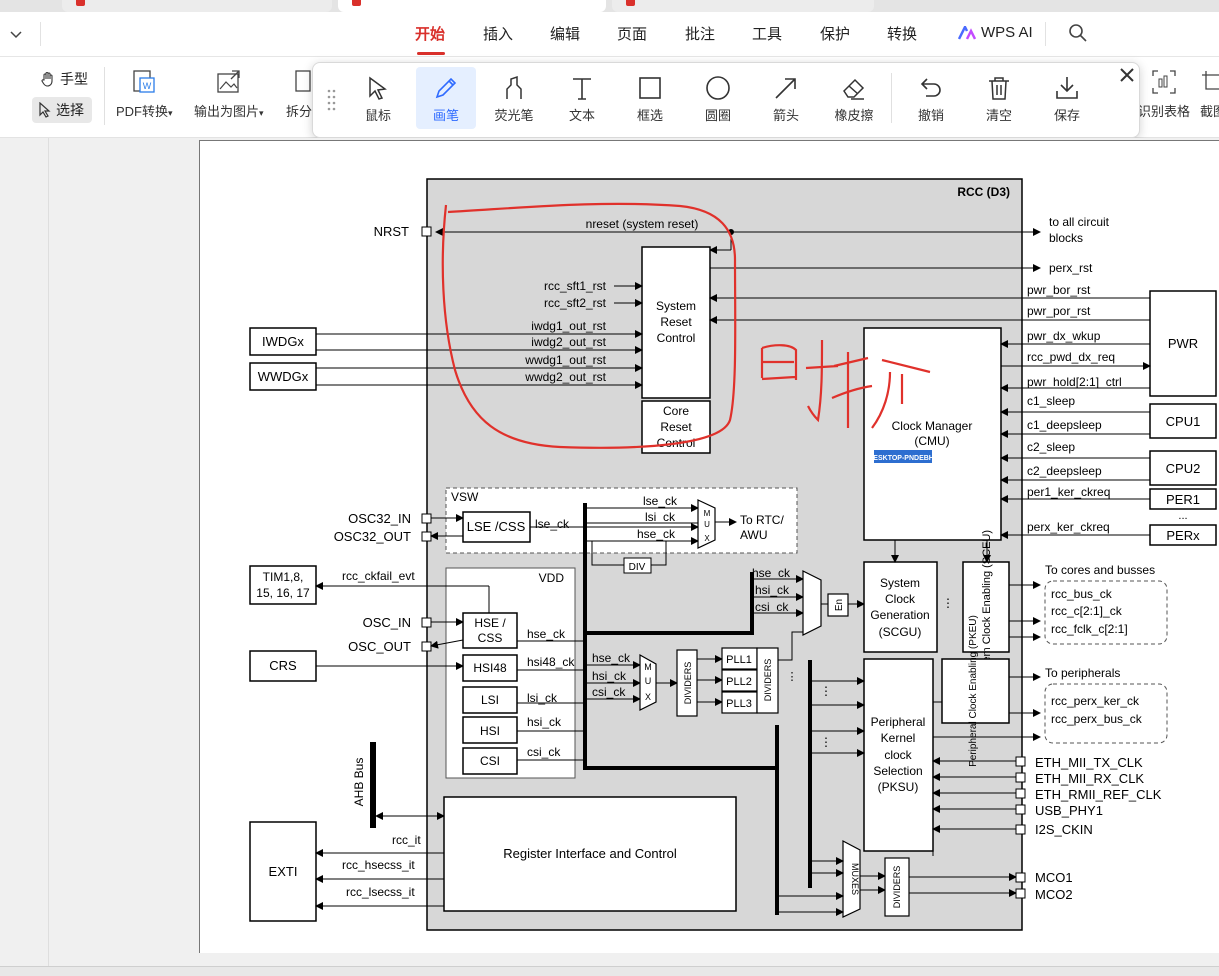 The height and width of the screenshot is (976, 1219). Describe the element at coordinates (660, 517) in the screenshot. I see `vsw-lsi-ck-label: lsi_ck` at that location.